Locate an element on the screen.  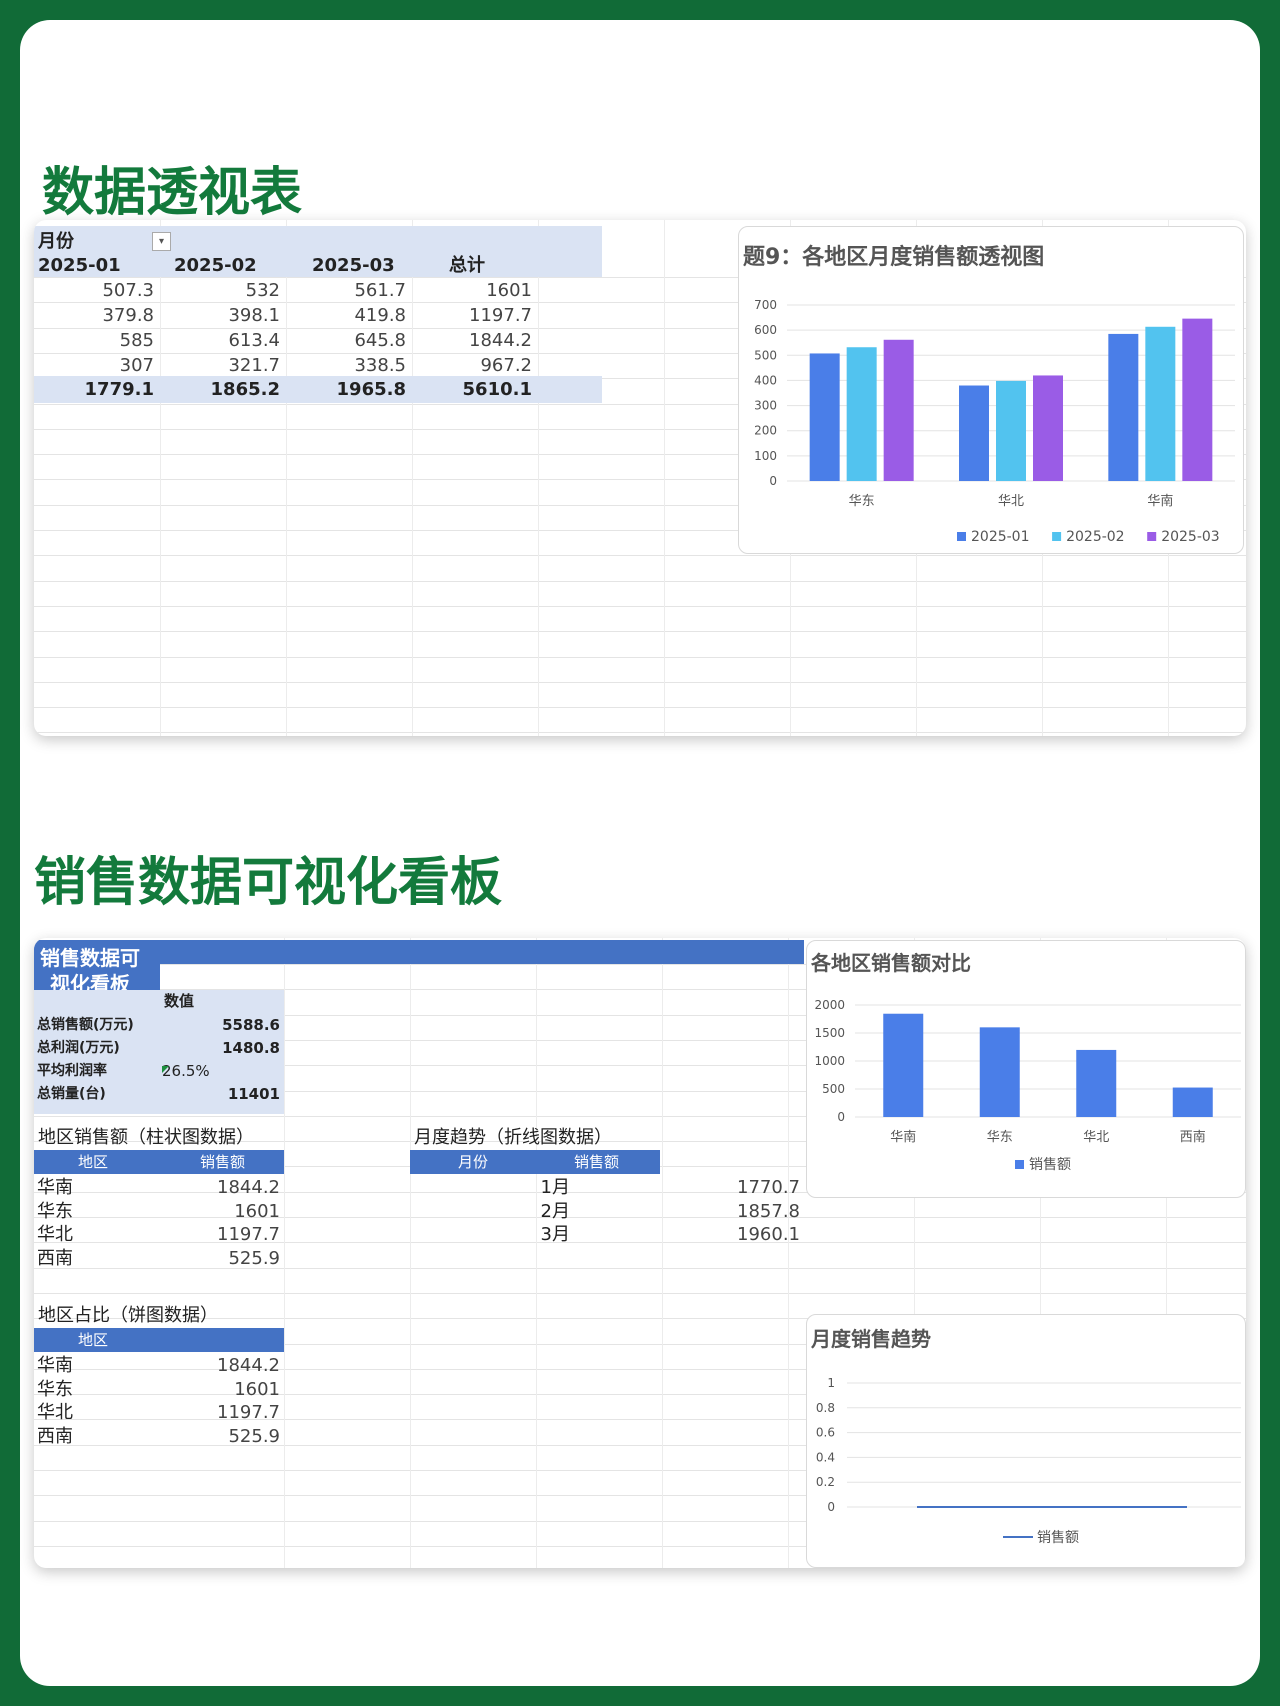
table-cell-value: 1960.1 is located at coordinates (745, 1234).